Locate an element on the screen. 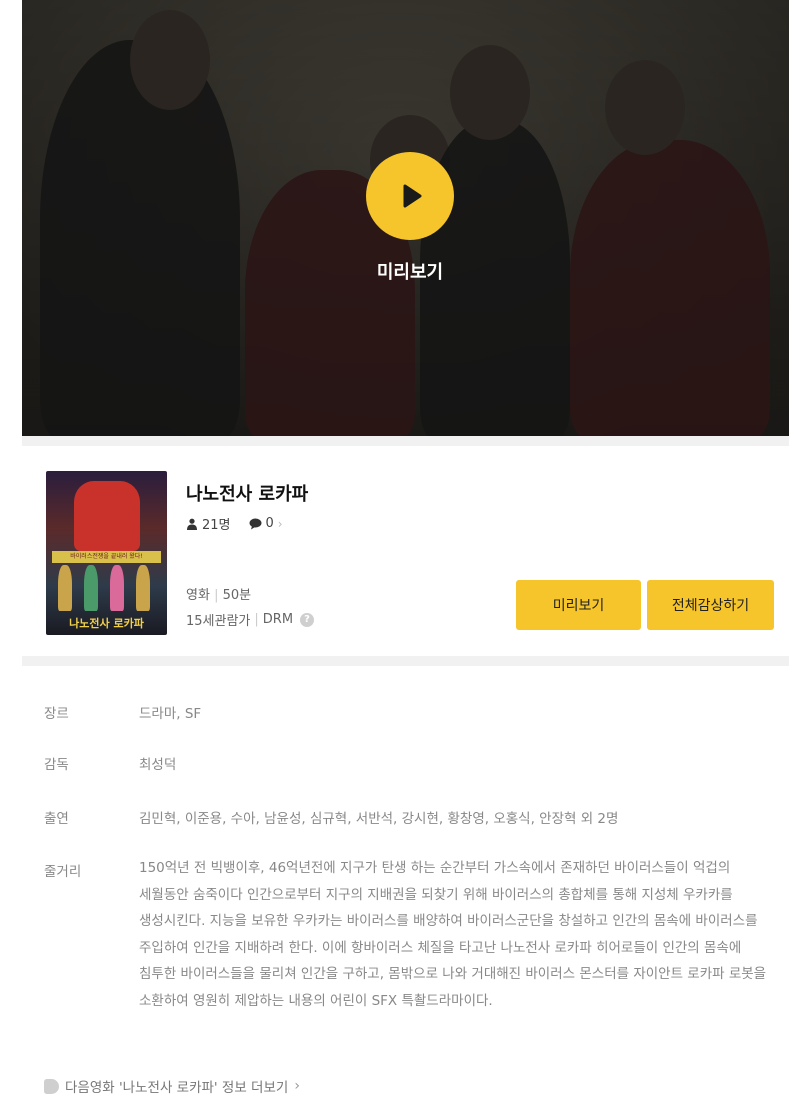  play-icon is located at coordinates (412, 196).